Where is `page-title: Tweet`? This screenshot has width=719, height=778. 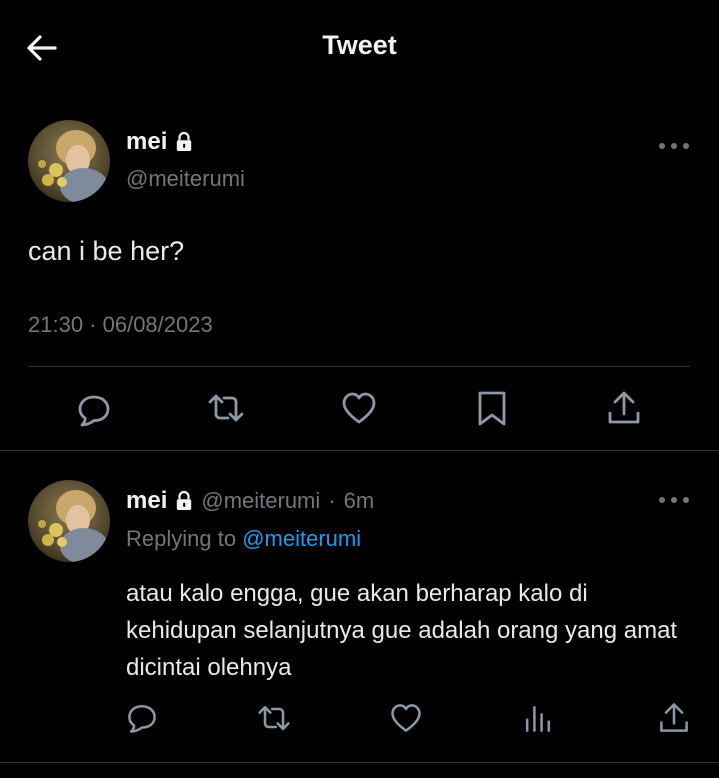
page-title: Tweet is located at coordinates (359, 45).